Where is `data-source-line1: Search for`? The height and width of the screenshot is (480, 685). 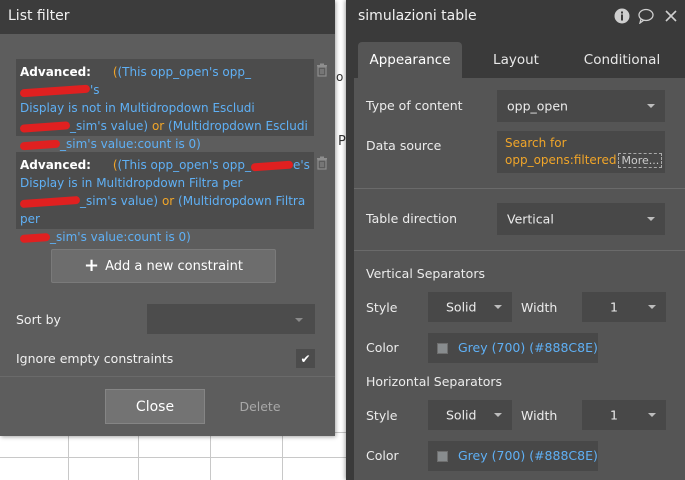 data-source-line1: Search for is located at coordinates (536, 143).